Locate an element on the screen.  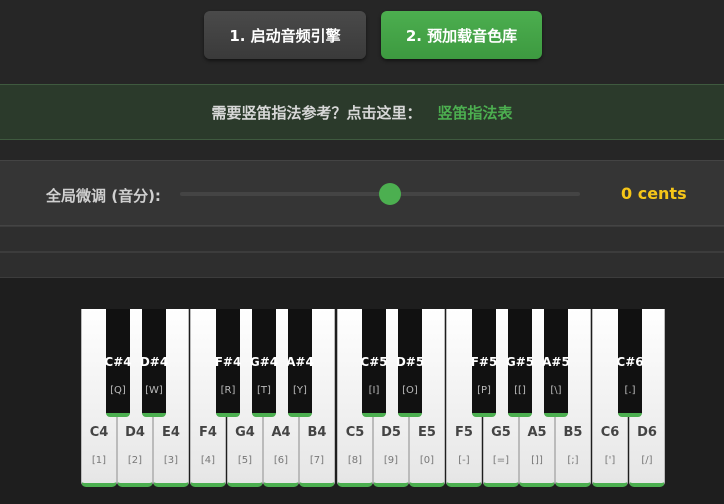
tuning-slider is located at coordinates (380, 194).